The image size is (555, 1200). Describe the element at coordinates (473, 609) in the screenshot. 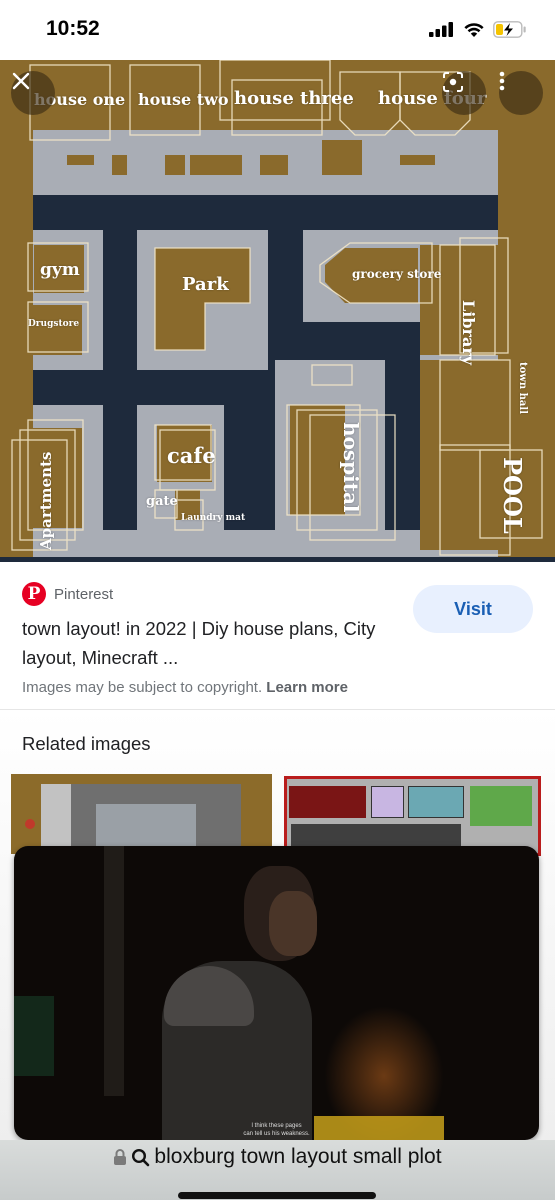

I see `visit-button: Visit` at that location.